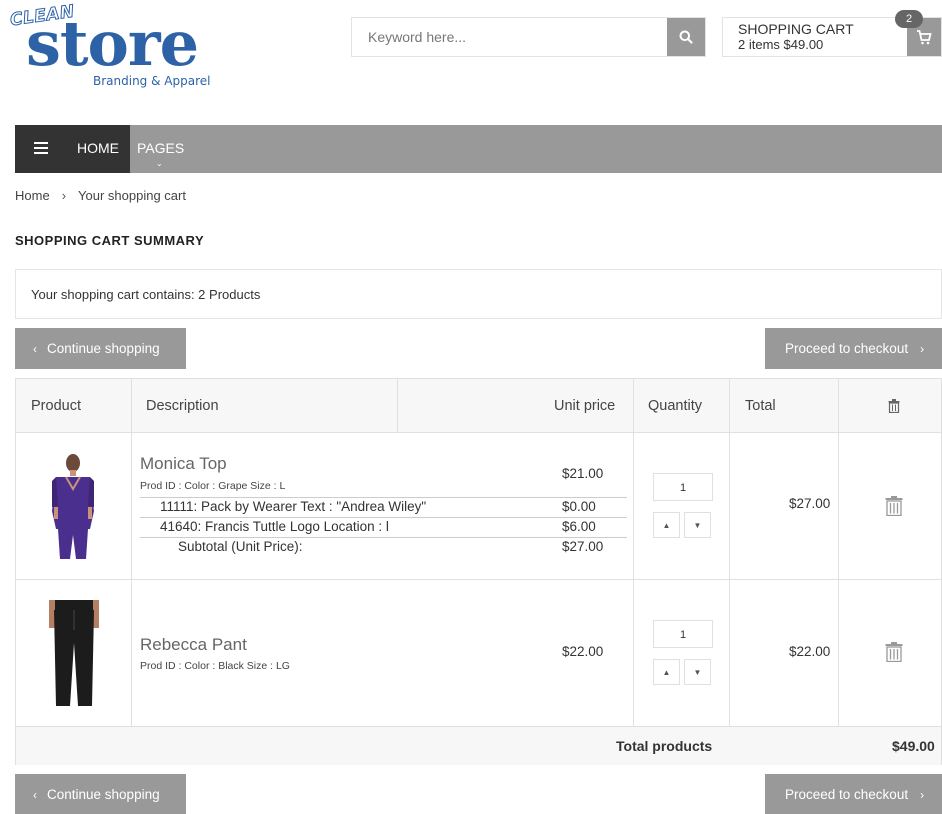 The image size is (942, 814). Describe the element at coordinates (585, 406) in the screenshot. I see `header-unit-price: Unit price` at that location.